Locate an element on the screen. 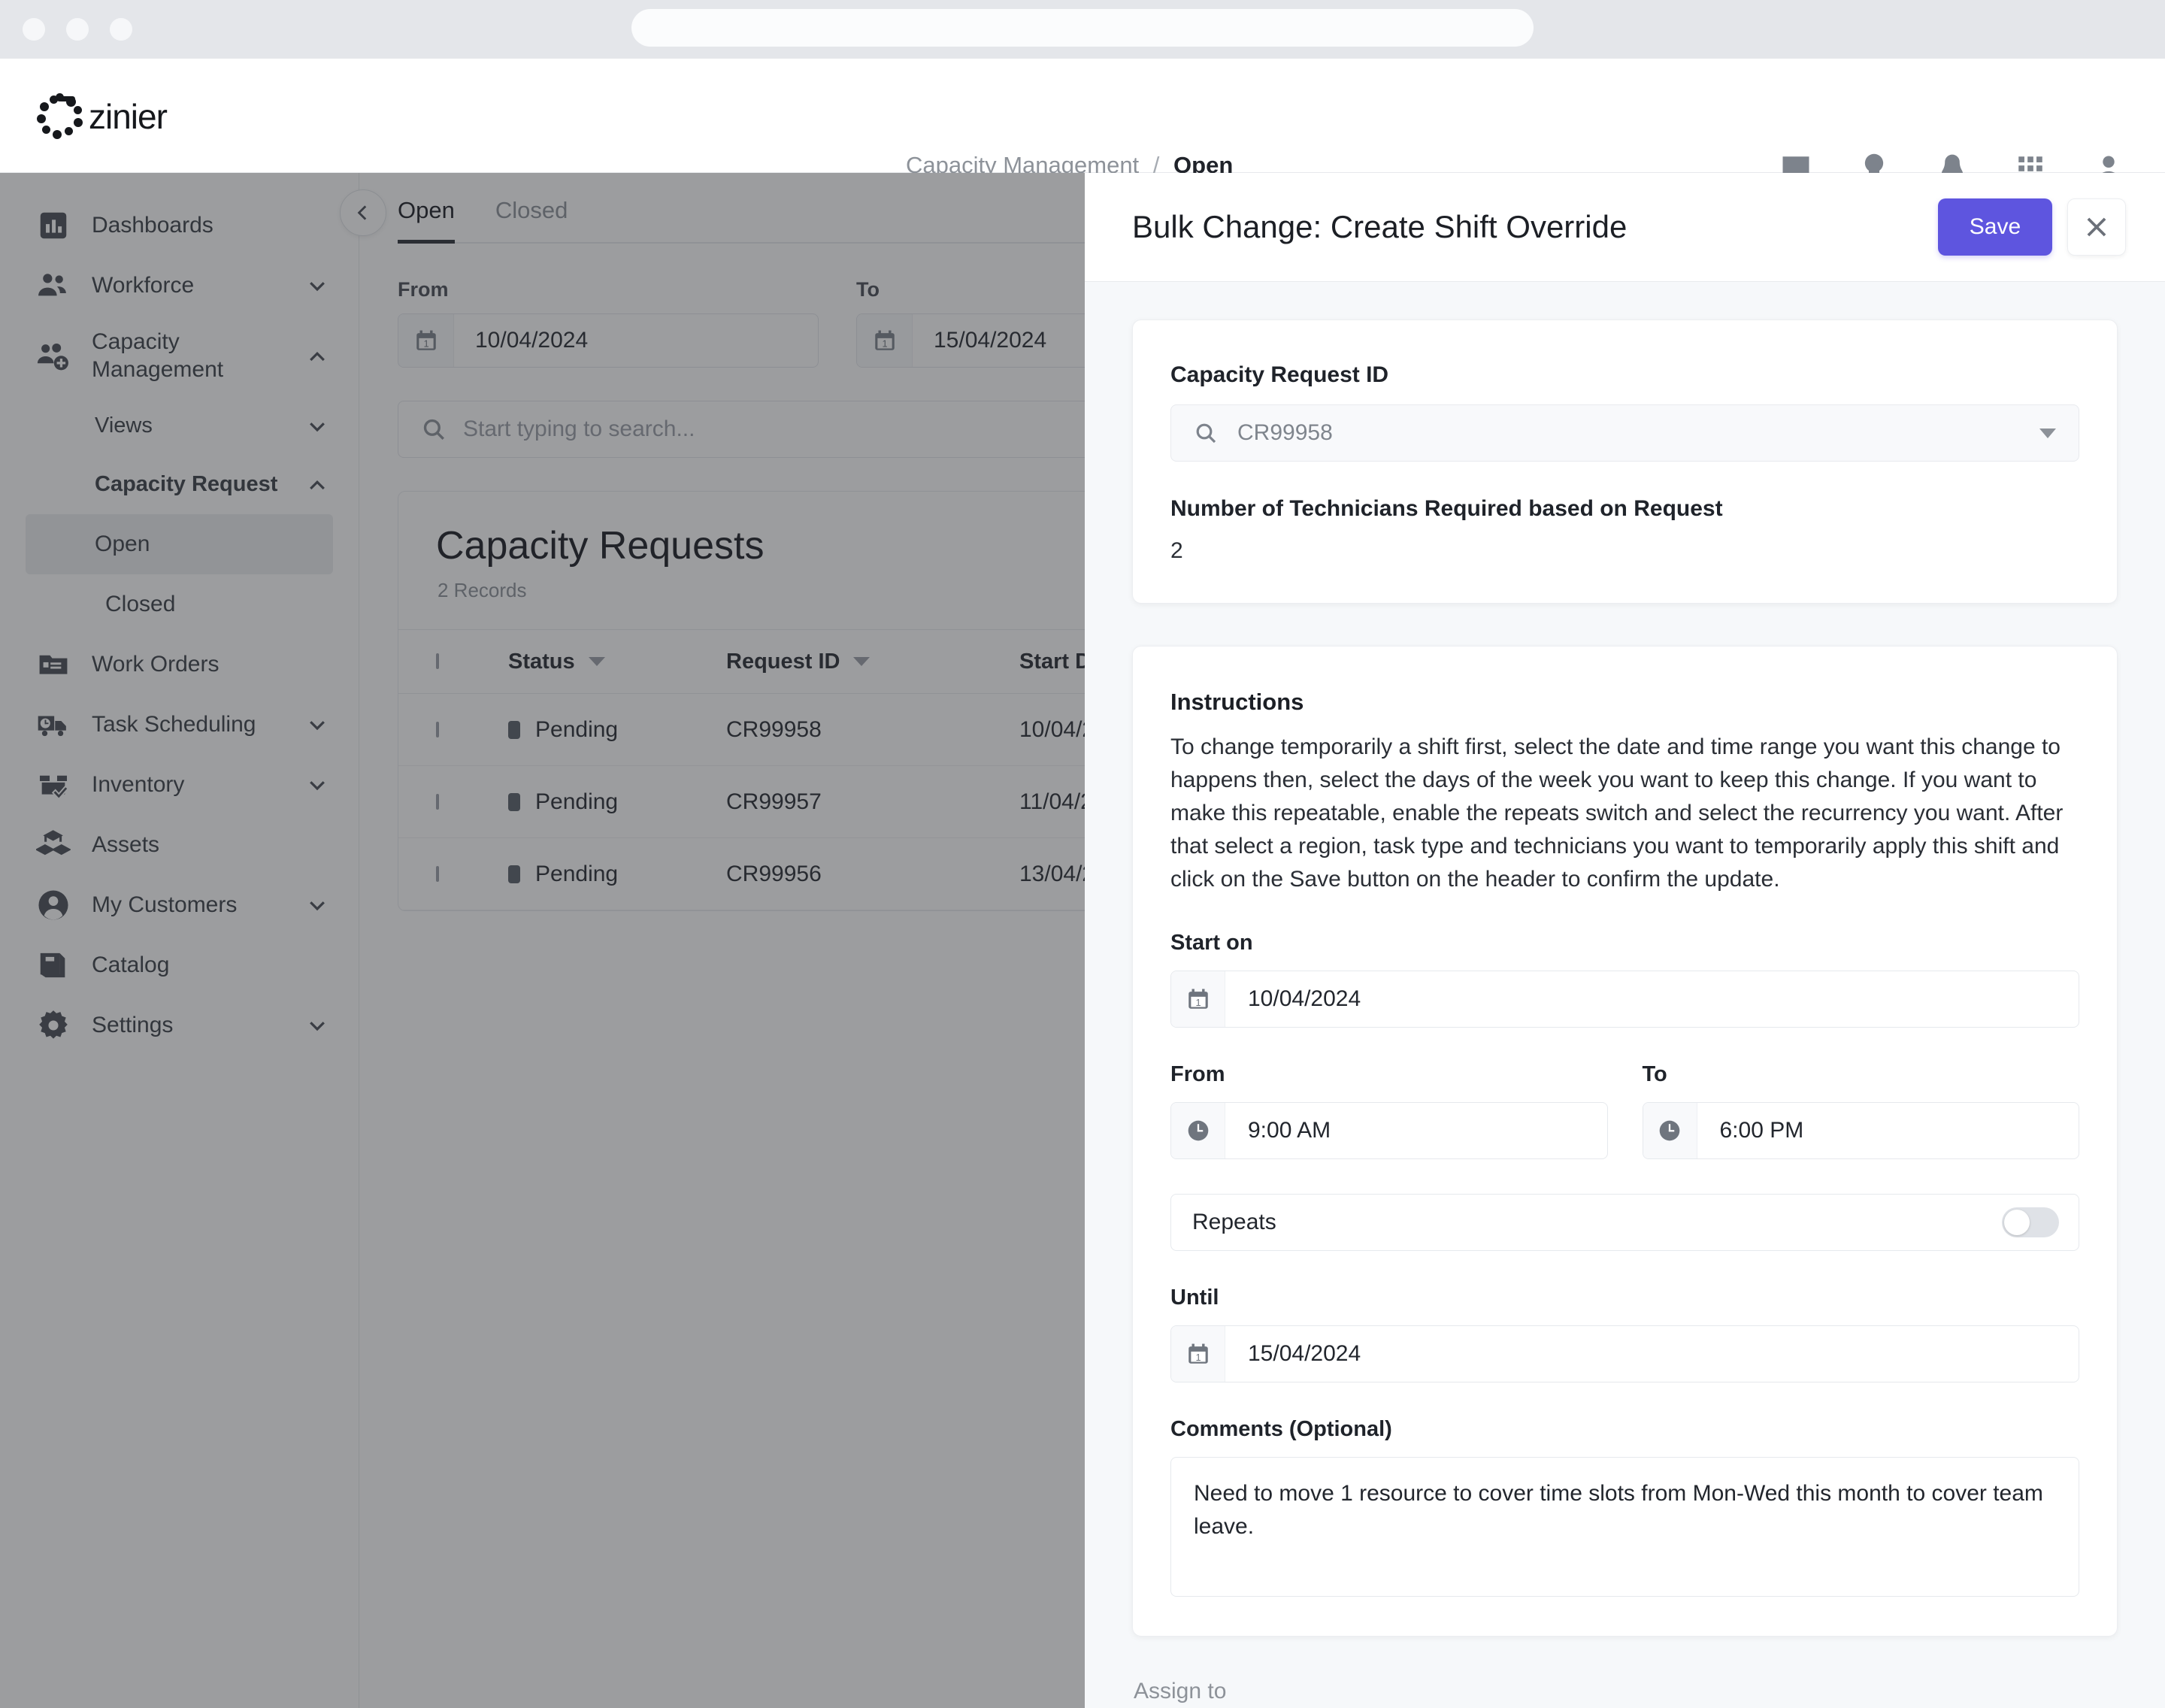 The height and width of the screenshot is (1708, 2165). sidebar-item-assets: Assets is located at coordinates (179, 845).